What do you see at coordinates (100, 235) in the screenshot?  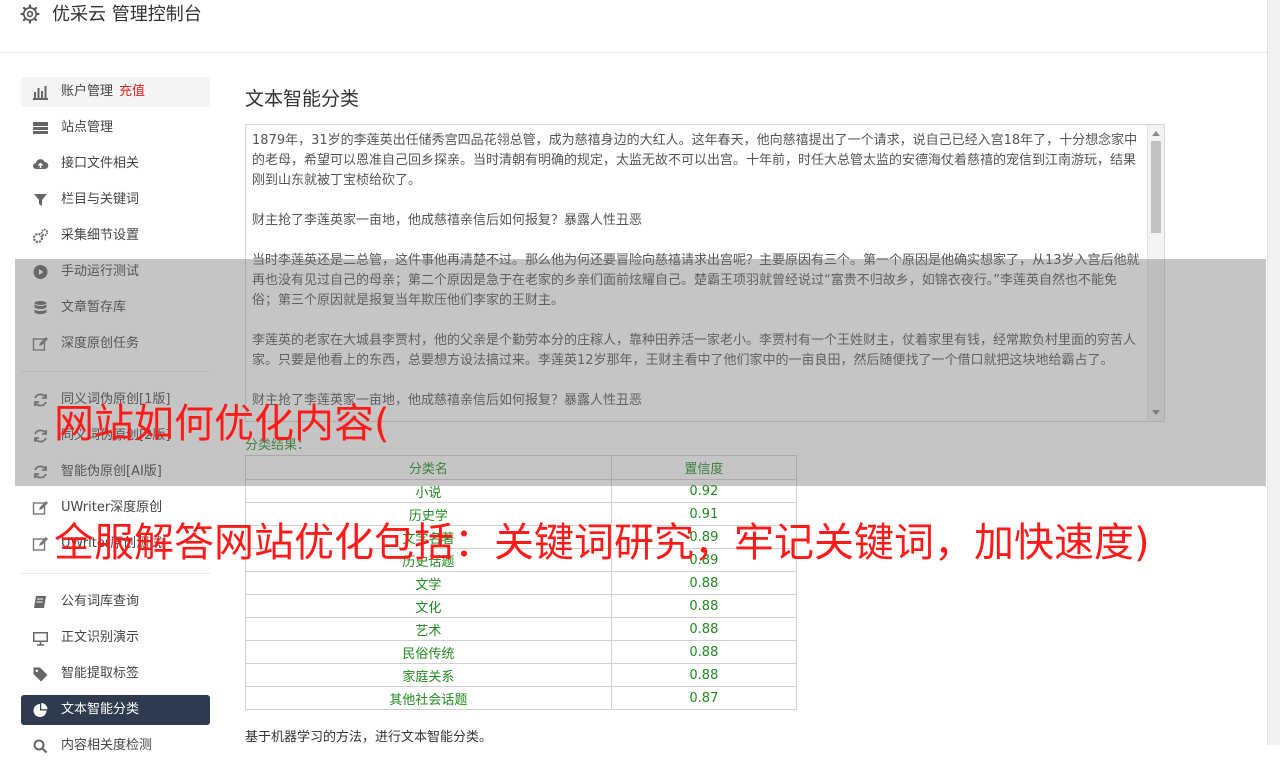 I see `sidebar-item-label: 采集细节设置` at bounding box center [100, 235].